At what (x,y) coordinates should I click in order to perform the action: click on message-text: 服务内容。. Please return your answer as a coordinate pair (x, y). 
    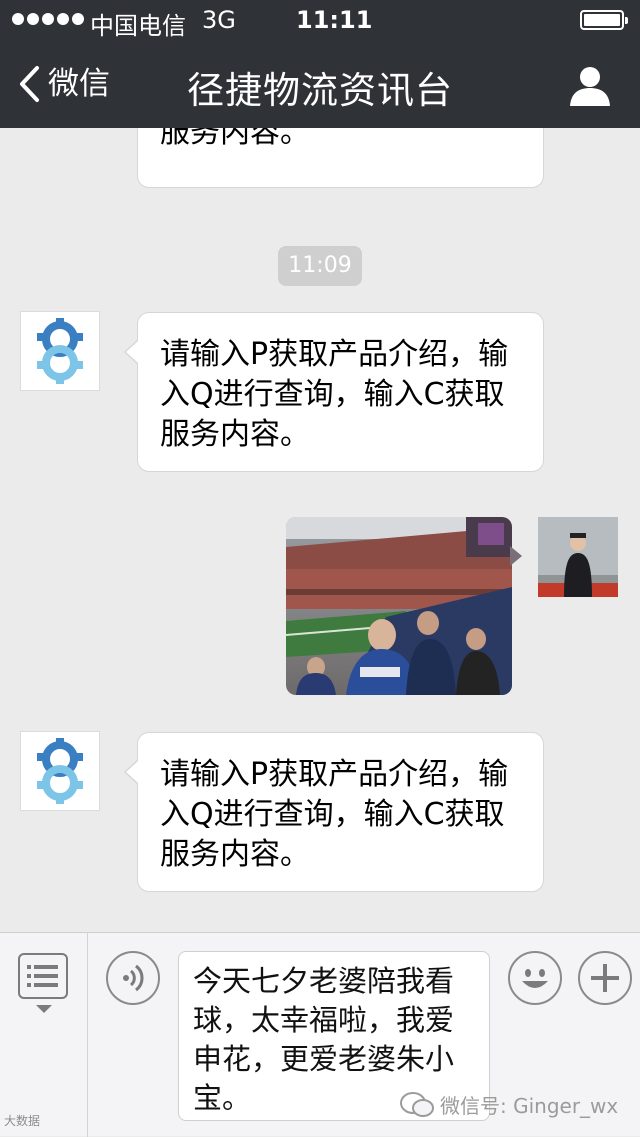
    Looking at the image, I should click on (235, 139).